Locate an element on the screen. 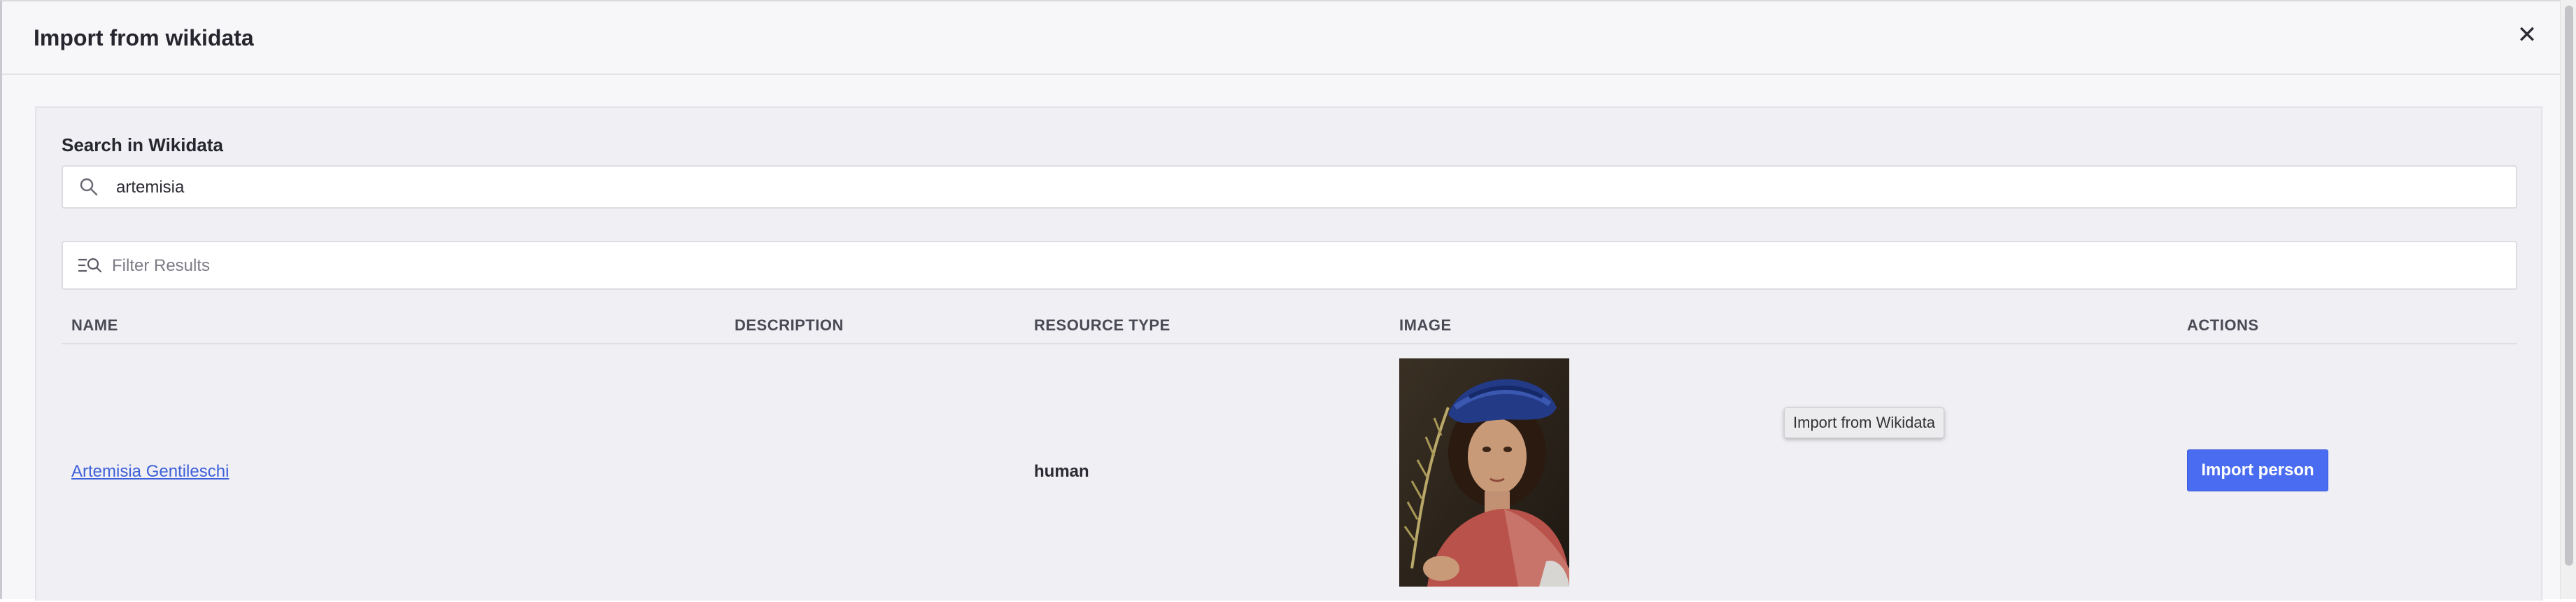 This screenshot has height=602, width=2576. filter-input is located at coordinates (1301, 266).